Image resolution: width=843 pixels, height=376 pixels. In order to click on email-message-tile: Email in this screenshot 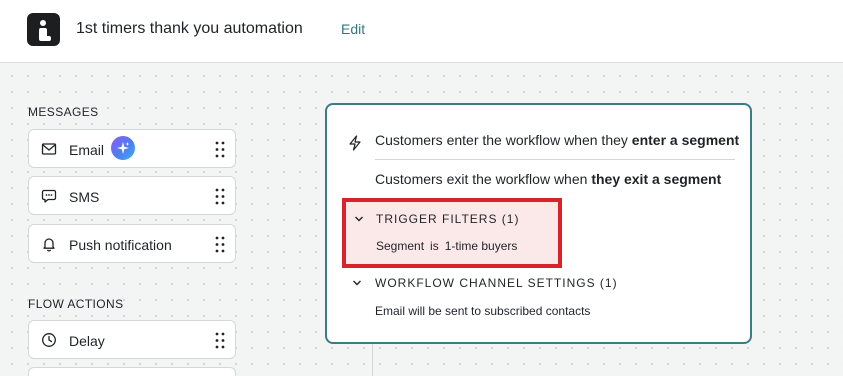, I will do `click(132, 148)`.